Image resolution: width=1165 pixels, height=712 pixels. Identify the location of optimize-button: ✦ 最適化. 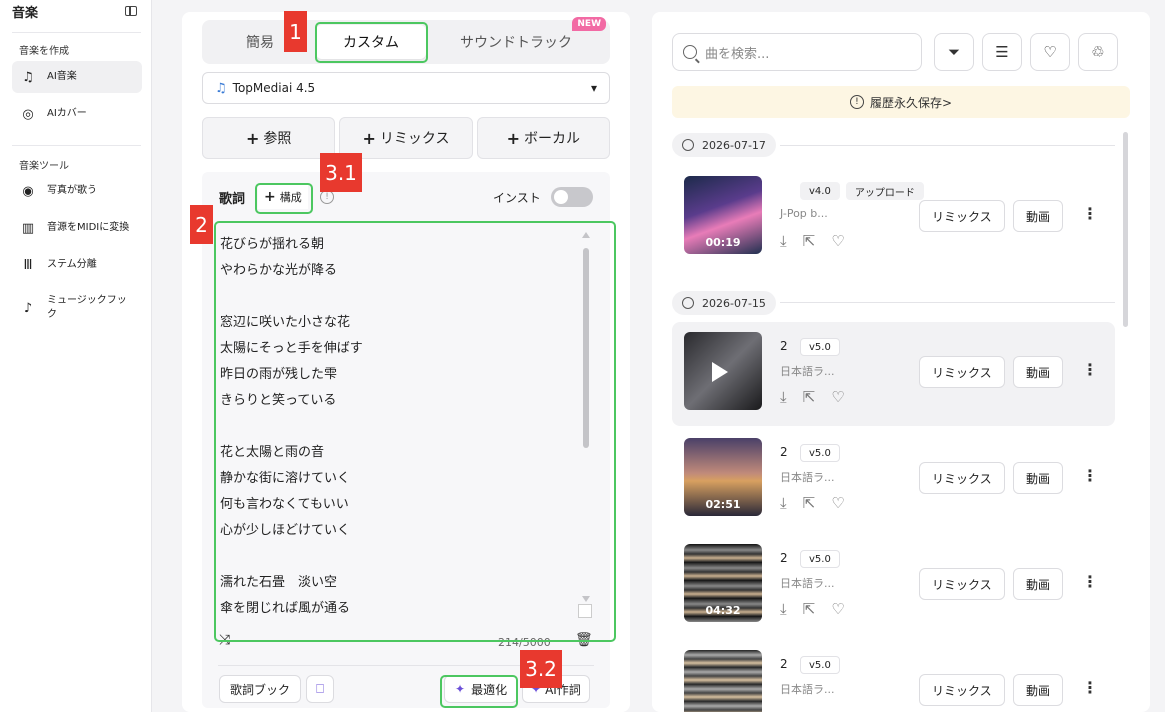
(481, 689).